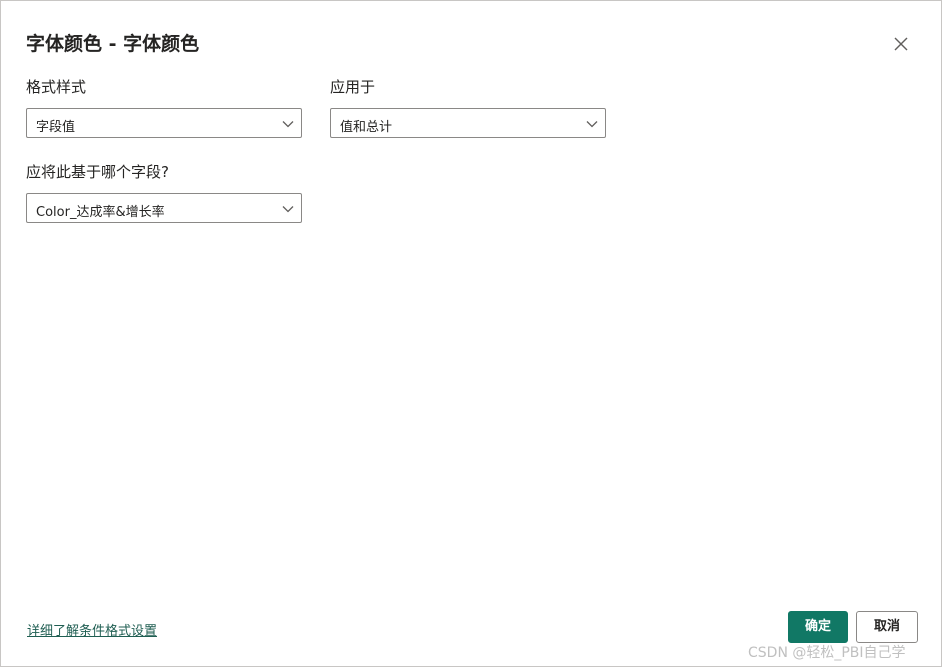  I want to click on format-style-label: 格式样式, so click(56, 87).